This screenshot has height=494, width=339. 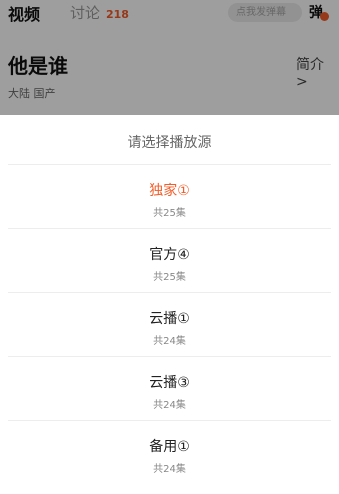 What do you see at coordinates (169, 319) in the screenshot?
I see `source-name: 云播①` at bounding box center [169, 319].